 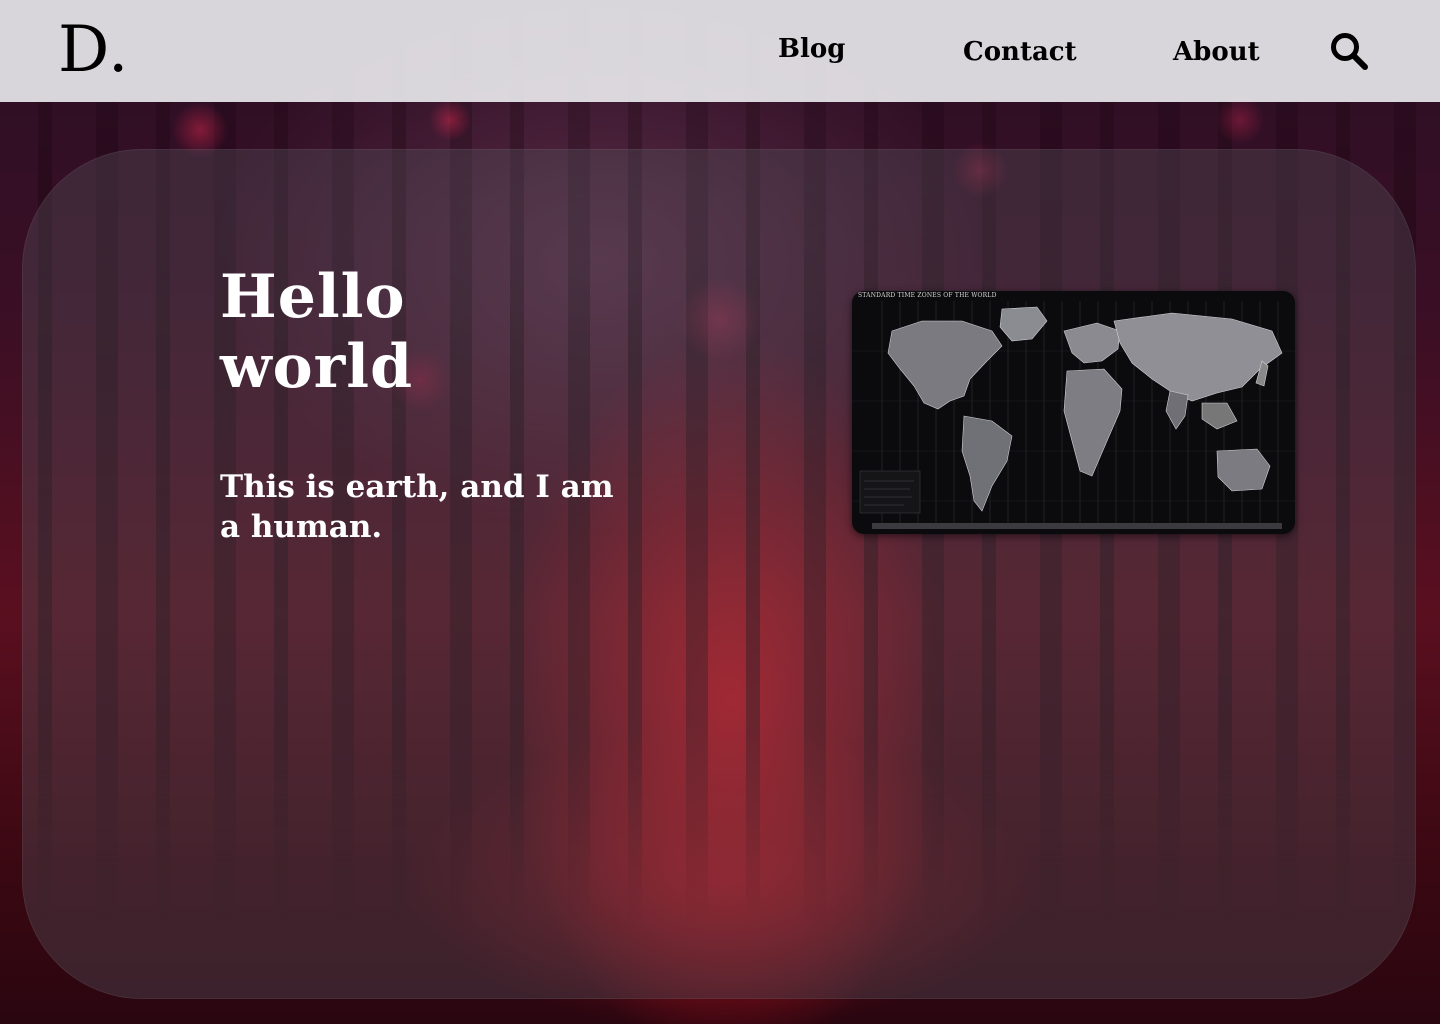 I want to click on nav-link-blog: Blog, so click(x=811, y=49).